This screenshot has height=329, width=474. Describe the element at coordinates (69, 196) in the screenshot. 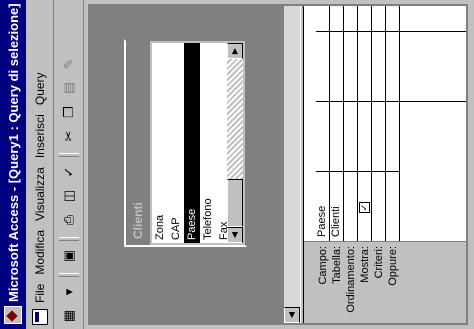

I see `print-preview-icon: ◫` at that location.